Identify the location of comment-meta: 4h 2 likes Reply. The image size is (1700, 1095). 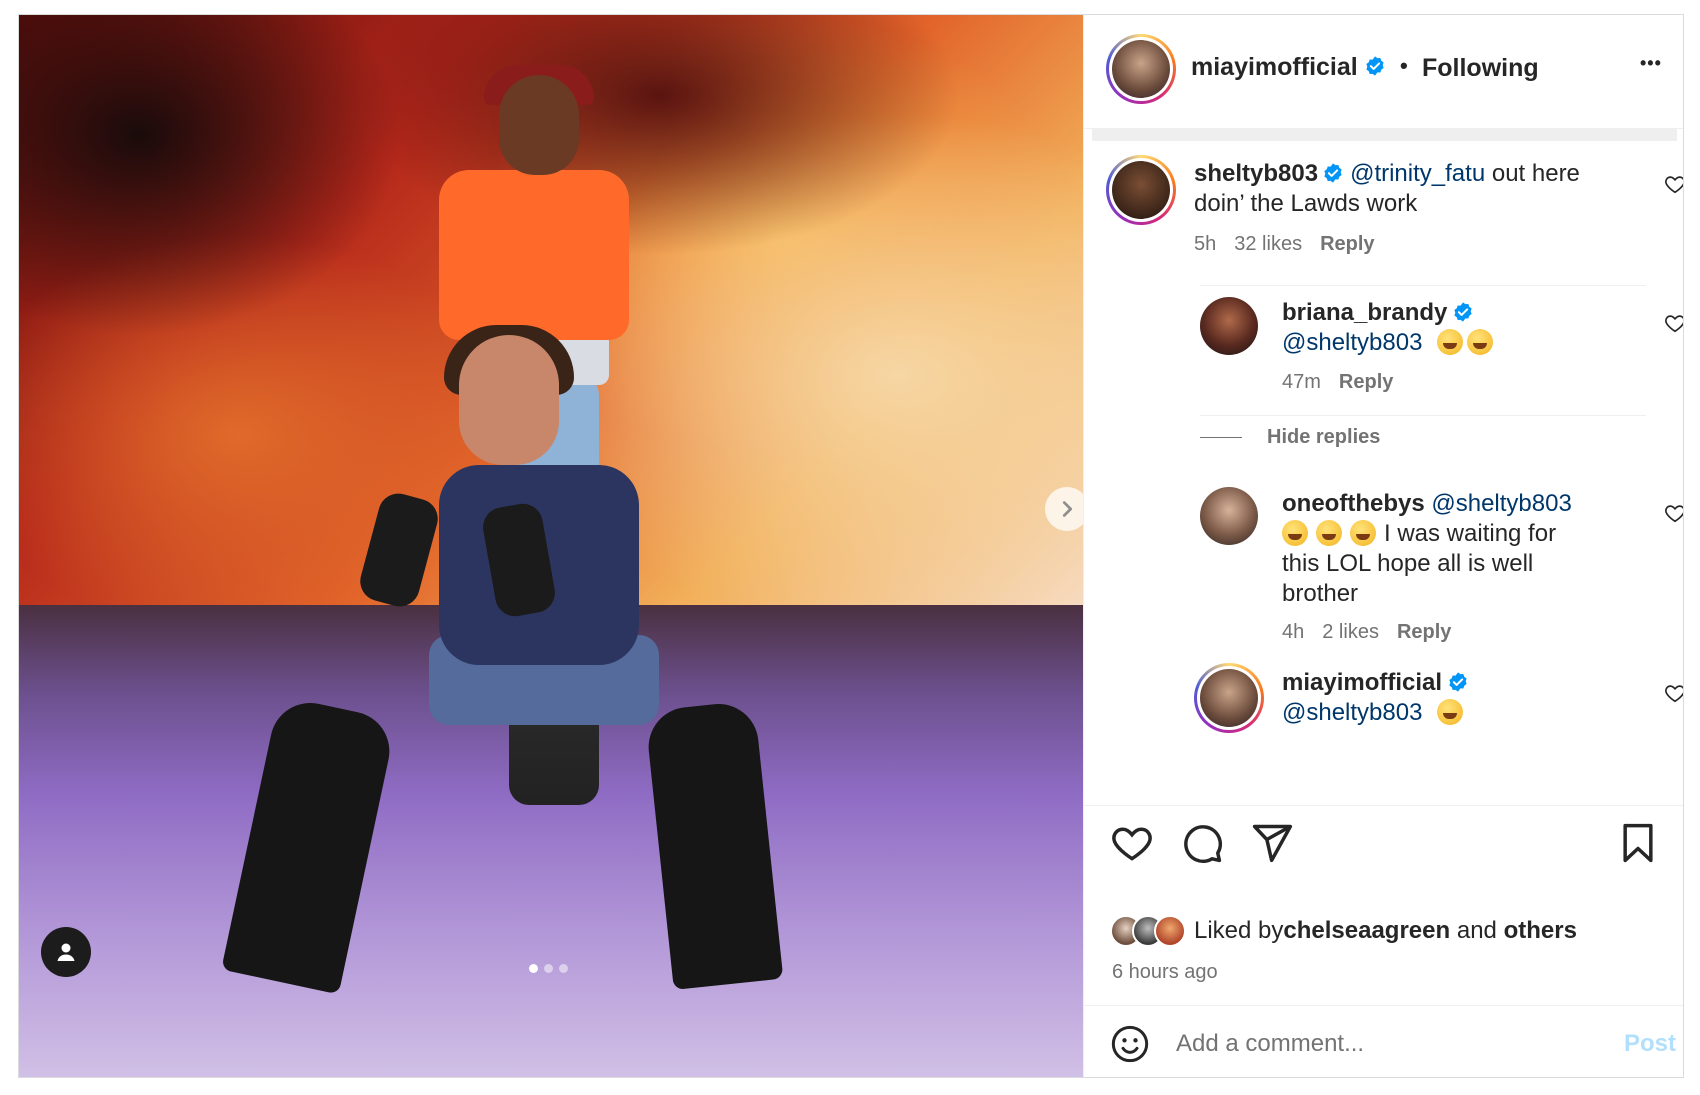
(1375, 632).